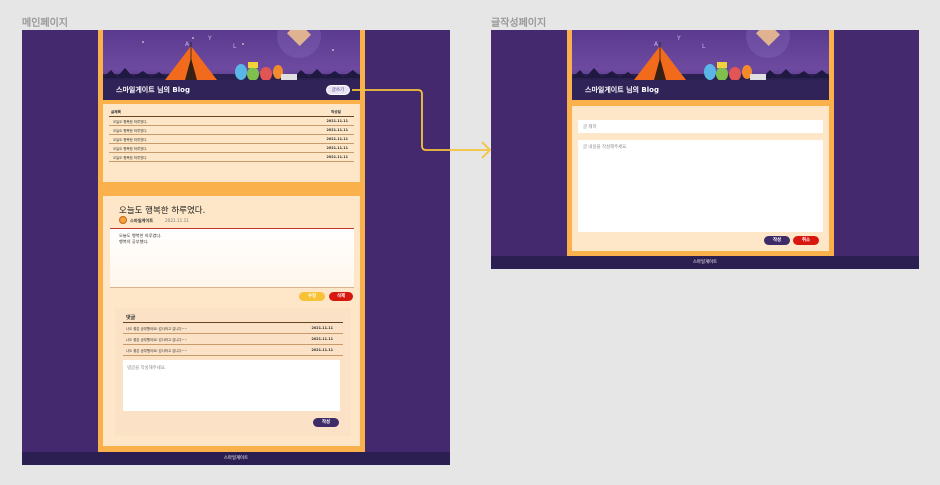 Image resolution: width=940 pixels, height=485 pixels. Describe the element at coordinates (131, 318) in the screenshot. I see `comment-section-title: 댓글` at that location.